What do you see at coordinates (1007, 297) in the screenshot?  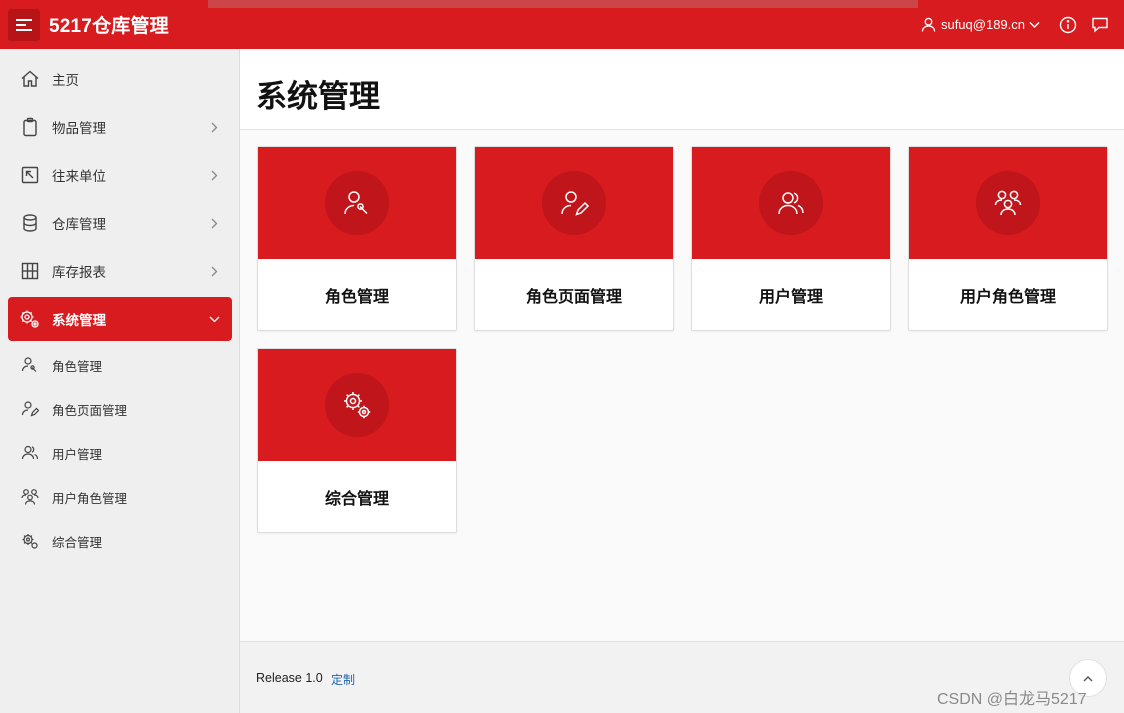 I see `card-label: 用户角色管理` at bounding box center [1007, 297].